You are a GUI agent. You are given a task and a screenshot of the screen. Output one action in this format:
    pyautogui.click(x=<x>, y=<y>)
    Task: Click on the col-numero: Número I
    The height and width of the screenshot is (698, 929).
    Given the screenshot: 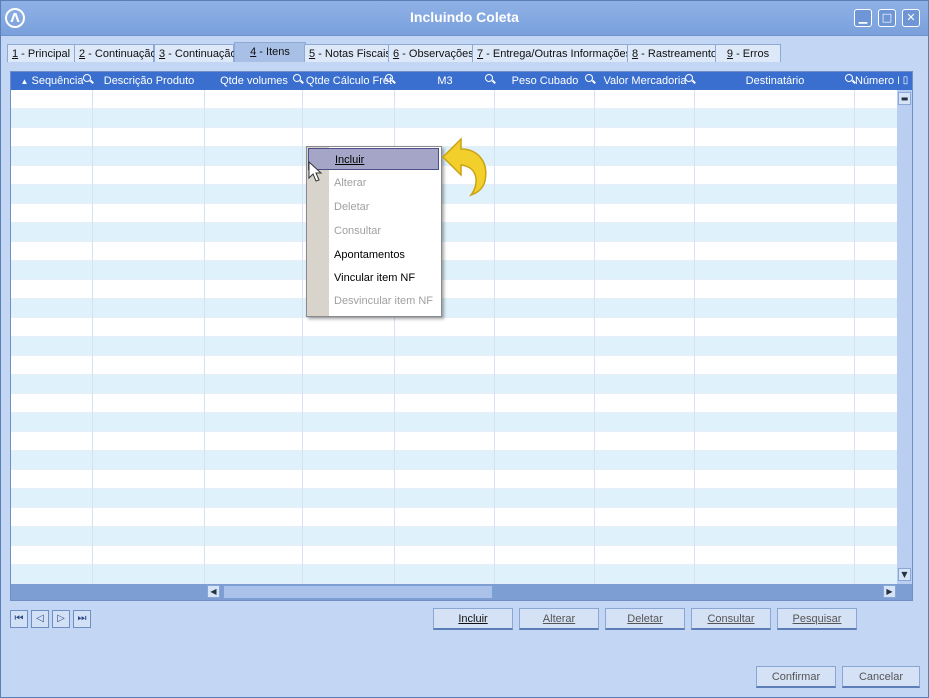 What is the action you would take?
    pyautogui.click(x=877, y=81)
    